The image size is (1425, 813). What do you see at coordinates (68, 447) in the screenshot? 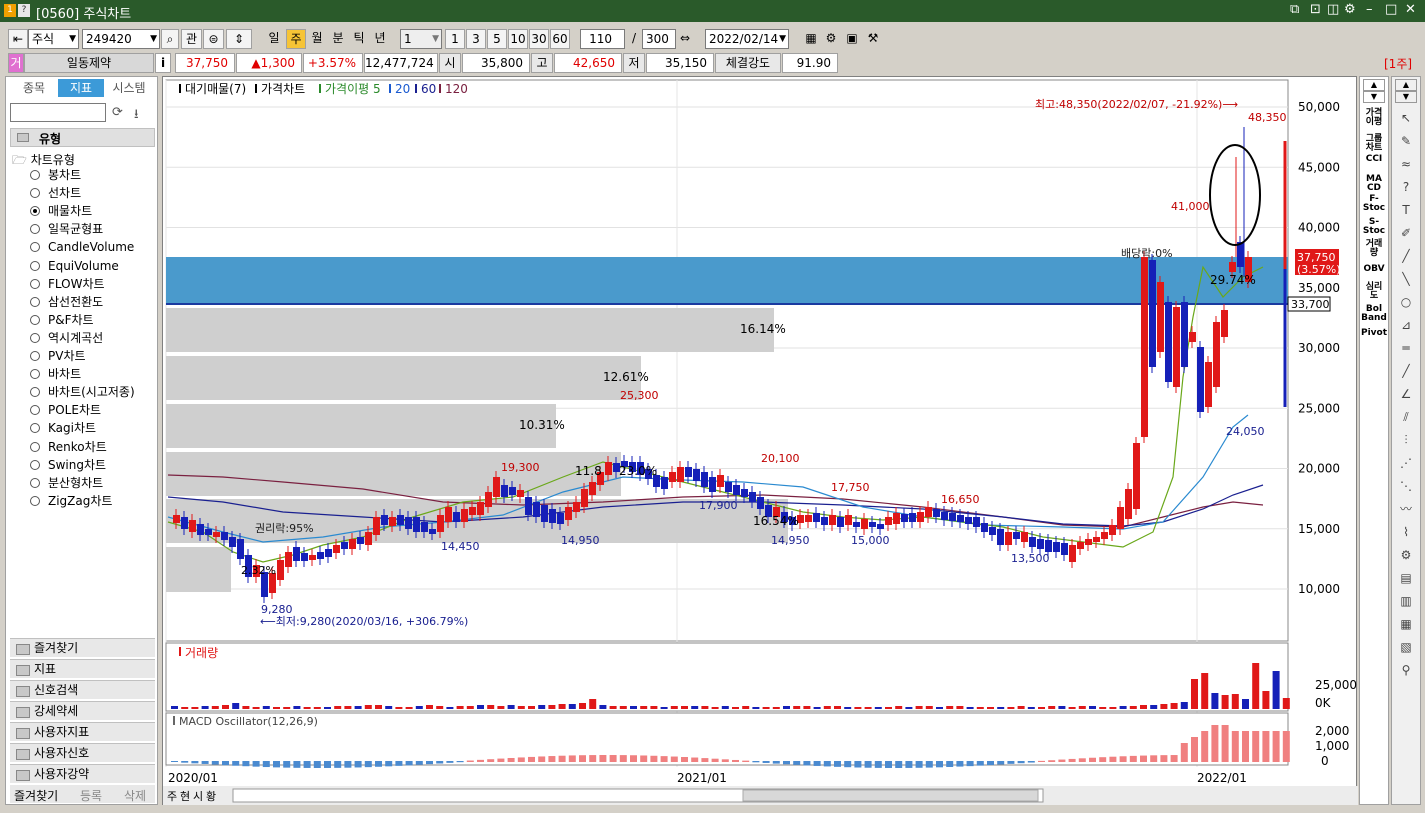
I see `chart-type-option: Renko차트` at bounding box center [68, 447].